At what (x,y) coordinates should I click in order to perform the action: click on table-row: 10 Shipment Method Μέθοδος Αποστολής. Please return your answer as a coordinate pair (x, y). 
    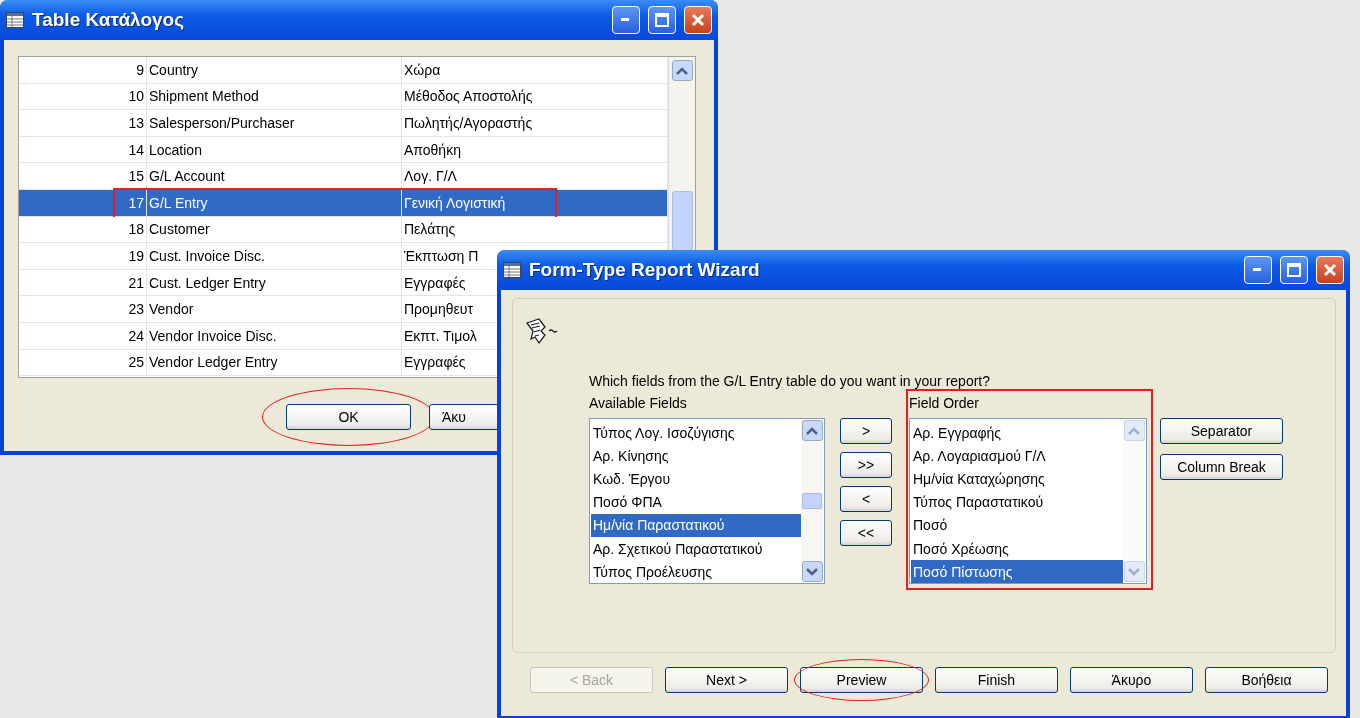
    Looking at the image, I should click on (343, 97).